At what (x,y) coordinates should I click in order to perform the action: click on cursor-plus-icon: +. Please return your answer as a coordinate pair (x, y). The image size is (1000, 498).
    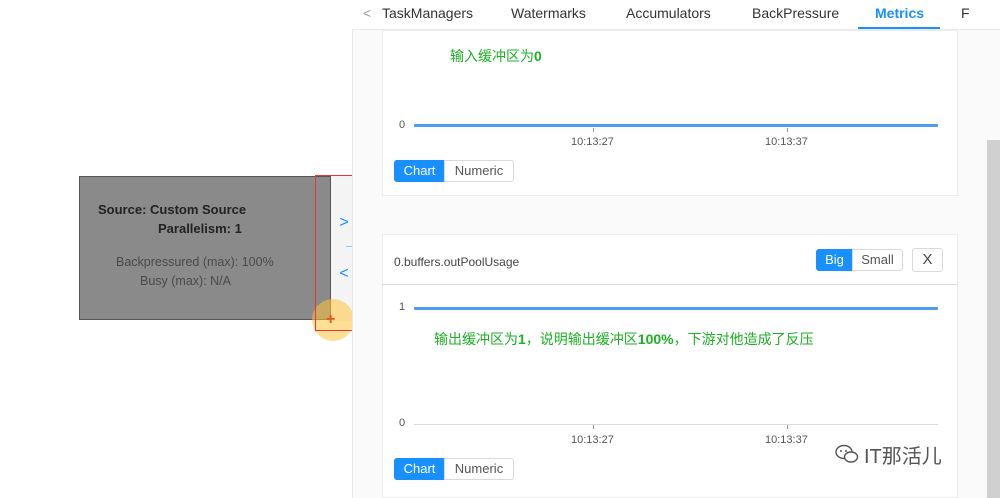
    Looking at the image, I should click on (331, 319).